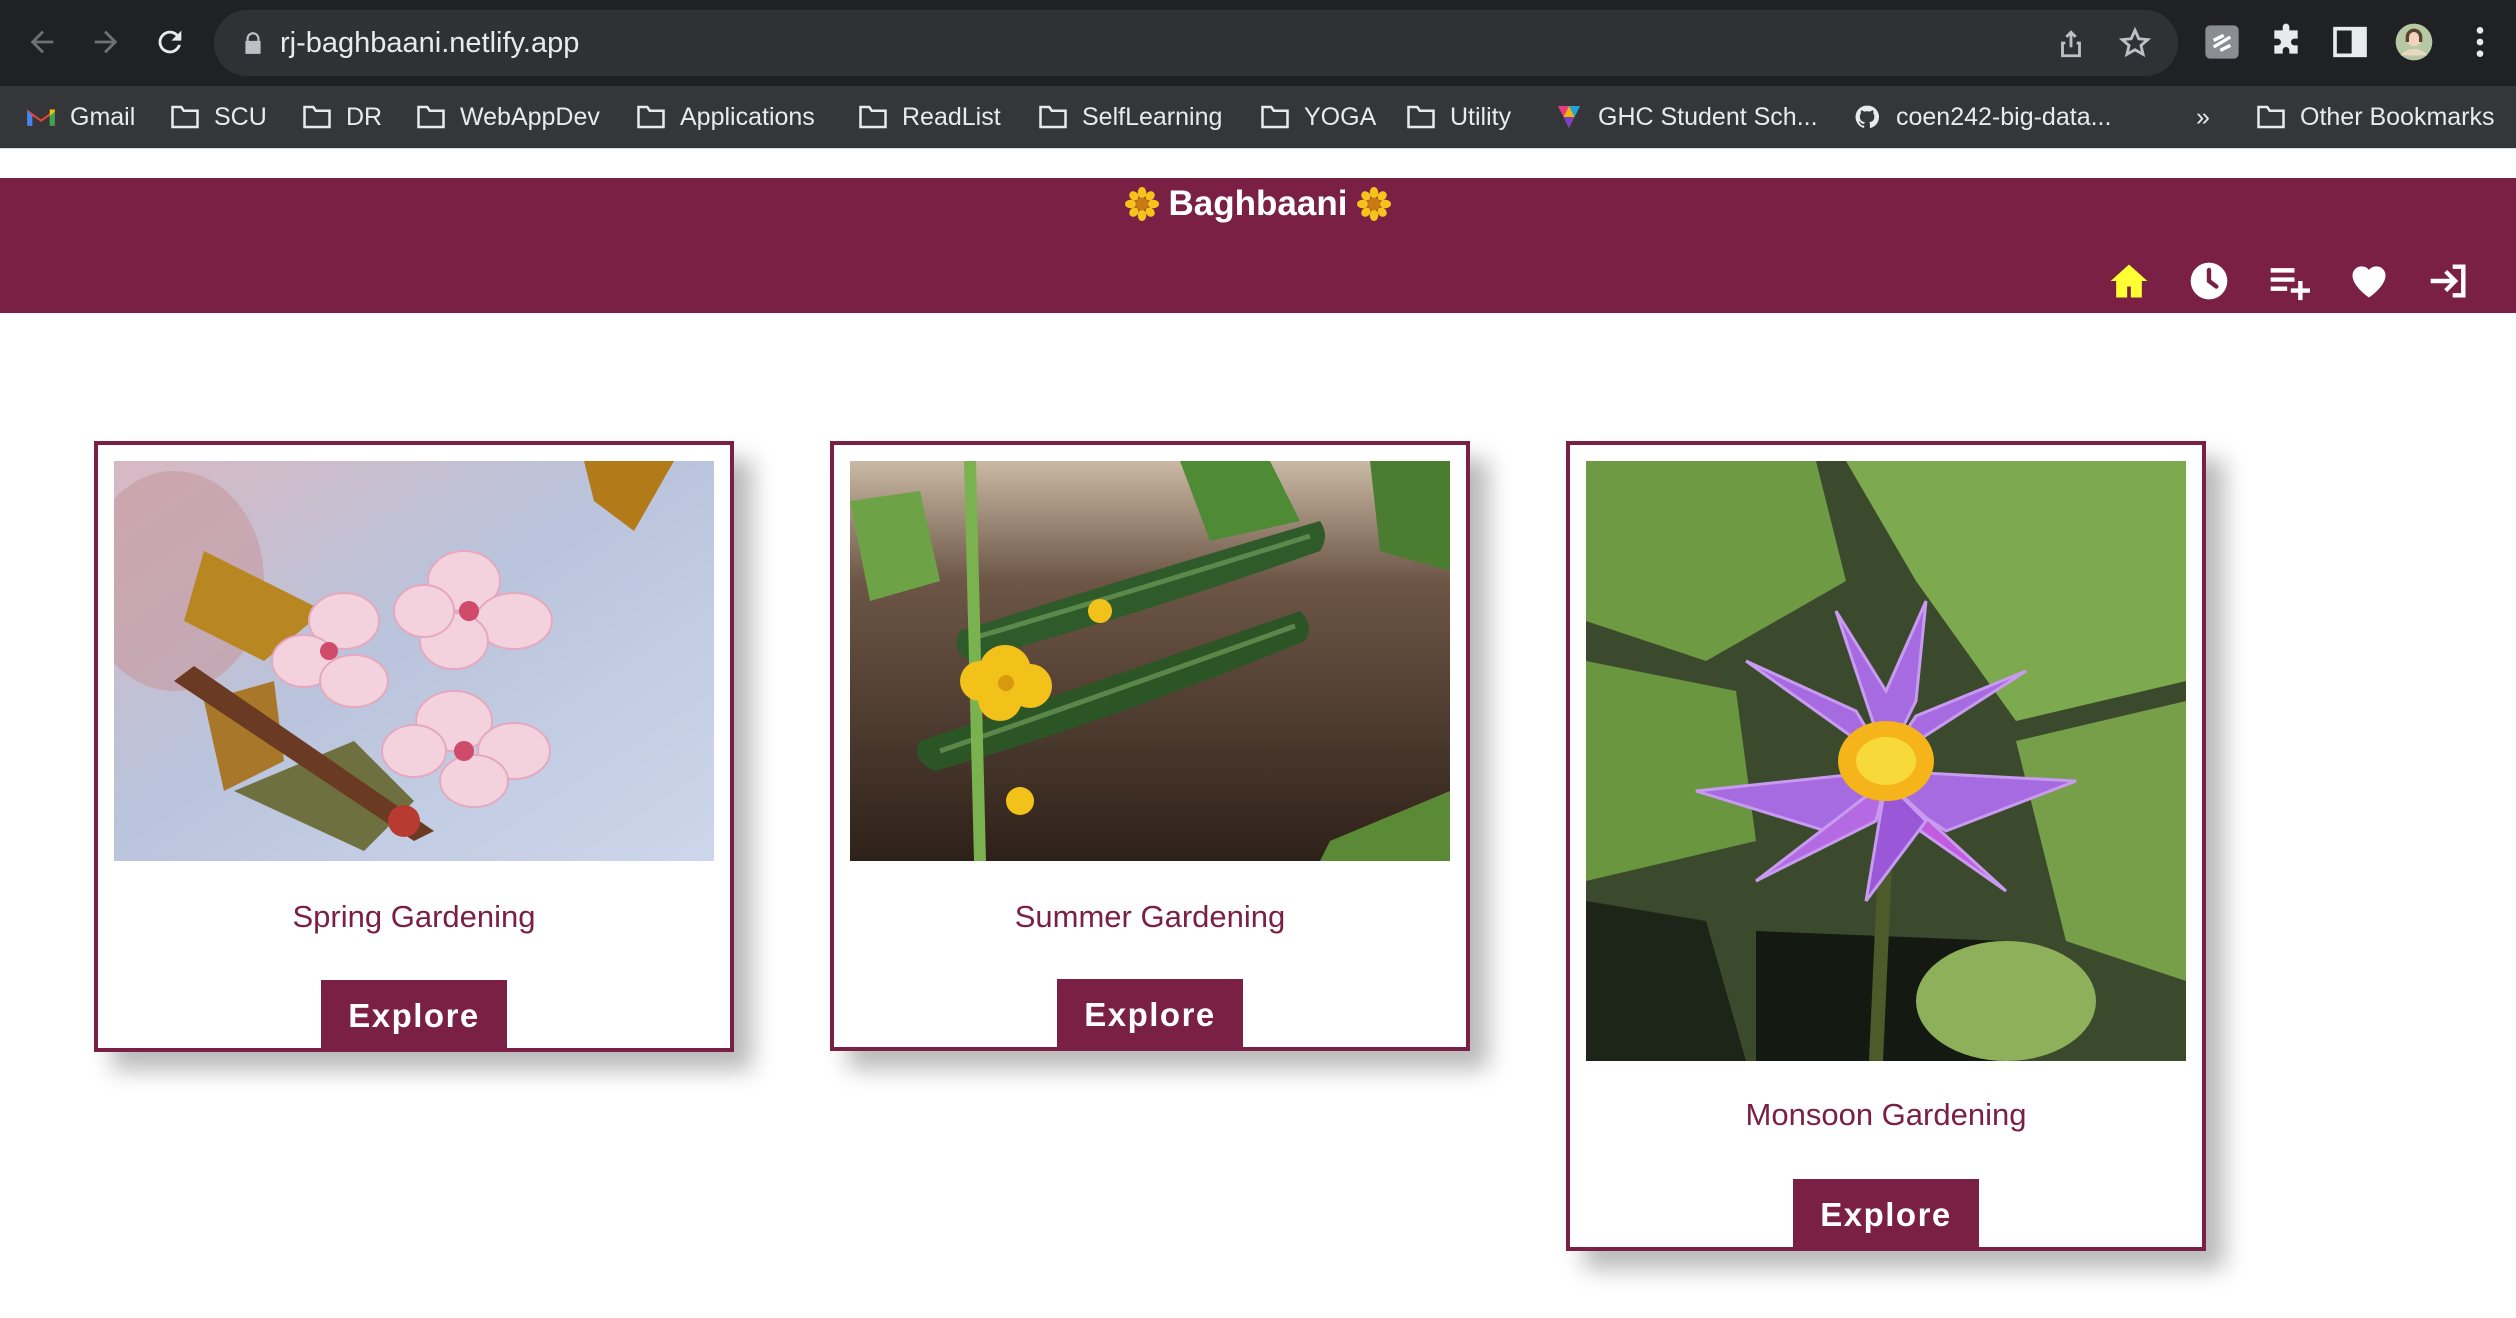  Describe the element at coordinates (1150, 916) in the screenshot. I see `card-title: Summer Gardening` at that location.